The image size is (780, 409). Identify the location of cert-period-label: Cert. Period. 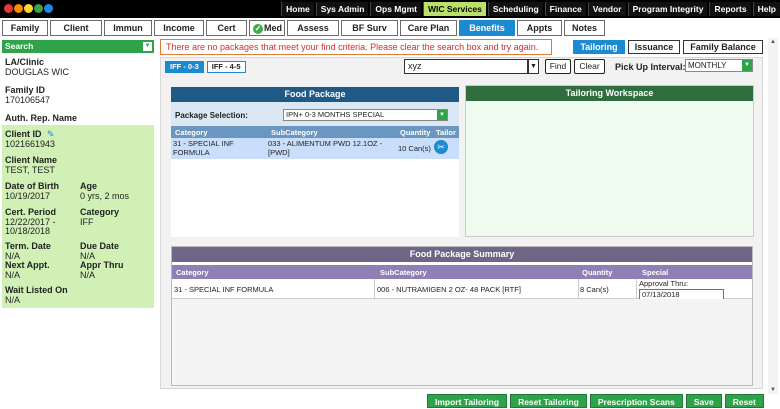
(31, 212).